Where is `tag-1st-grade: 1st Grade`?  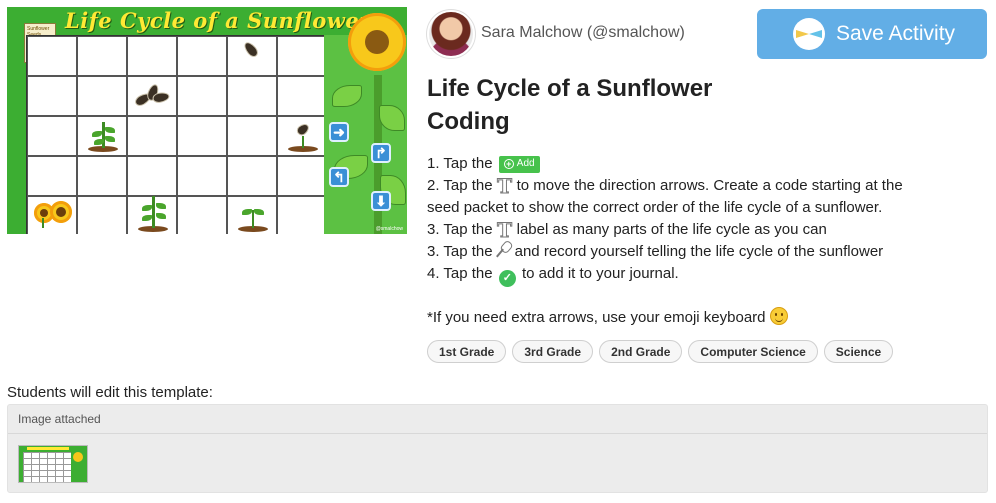
tag-1st-grade: 1st Grade is located at coordinates (467, 351).